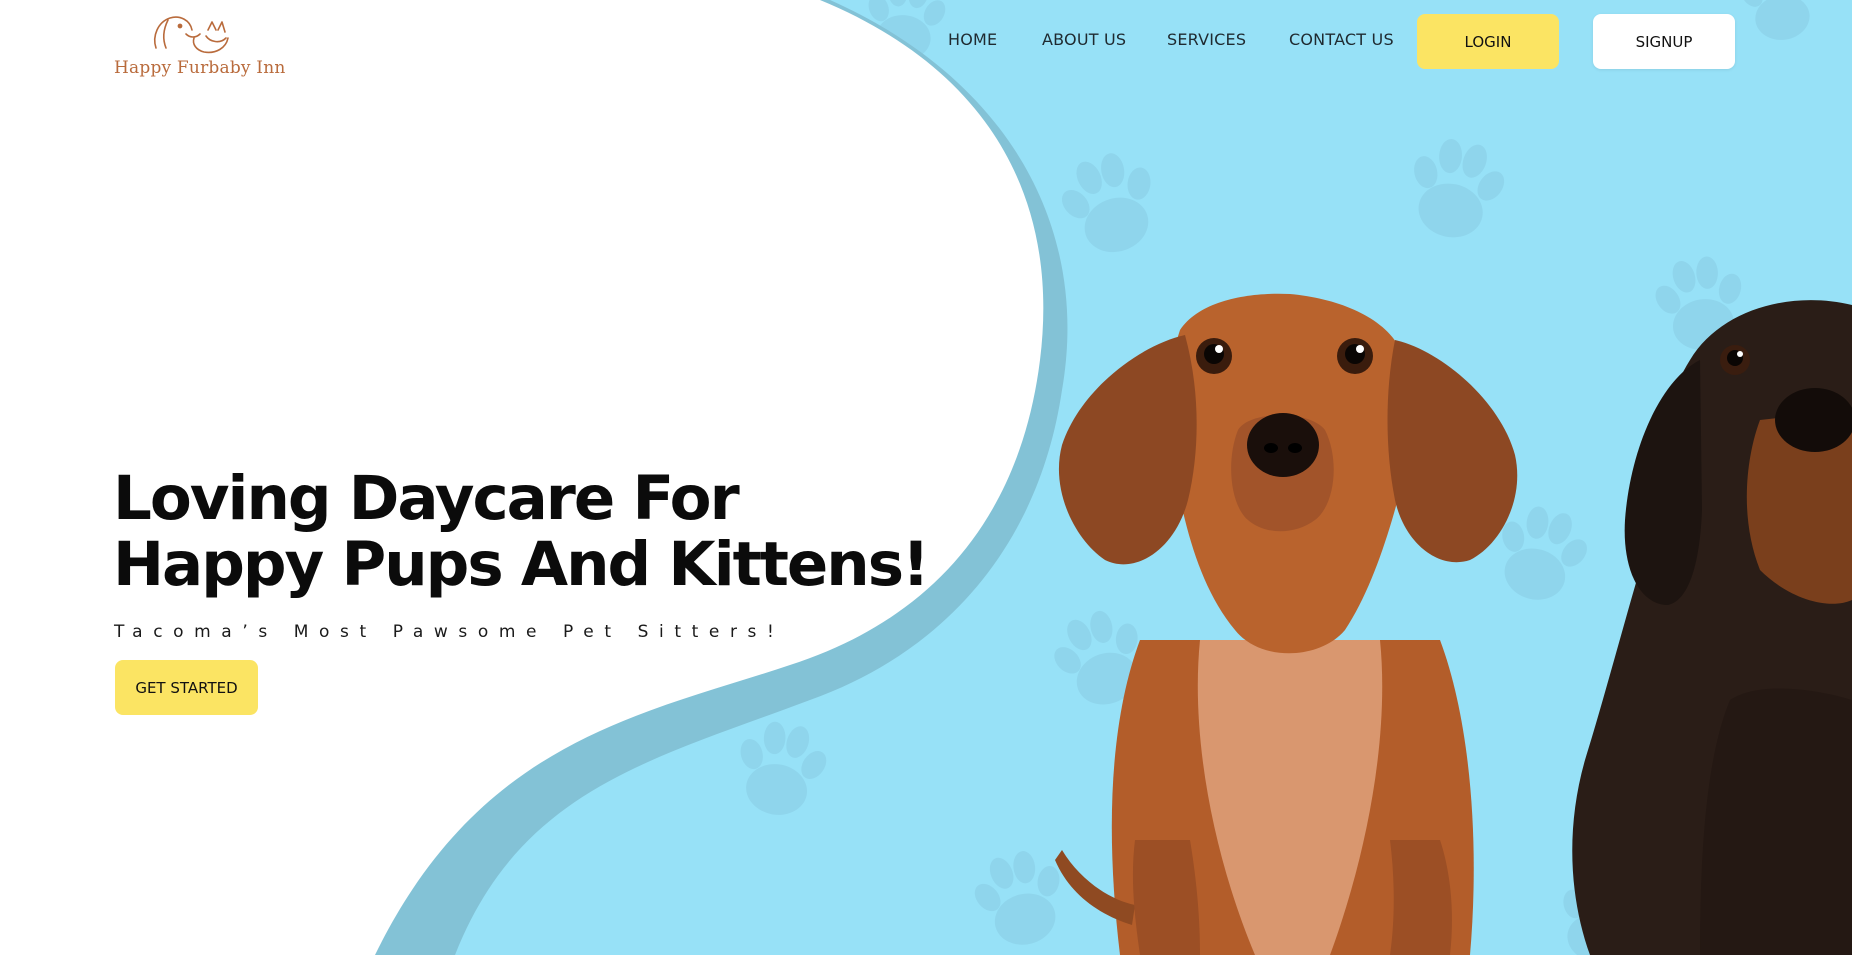 The height and width of the screenshot is (955, 1852). What do you see at coordinates (1206, 39) in the screenshot?
I see `nav-link-services: SERVICES` at bounding box center [1206, 39].